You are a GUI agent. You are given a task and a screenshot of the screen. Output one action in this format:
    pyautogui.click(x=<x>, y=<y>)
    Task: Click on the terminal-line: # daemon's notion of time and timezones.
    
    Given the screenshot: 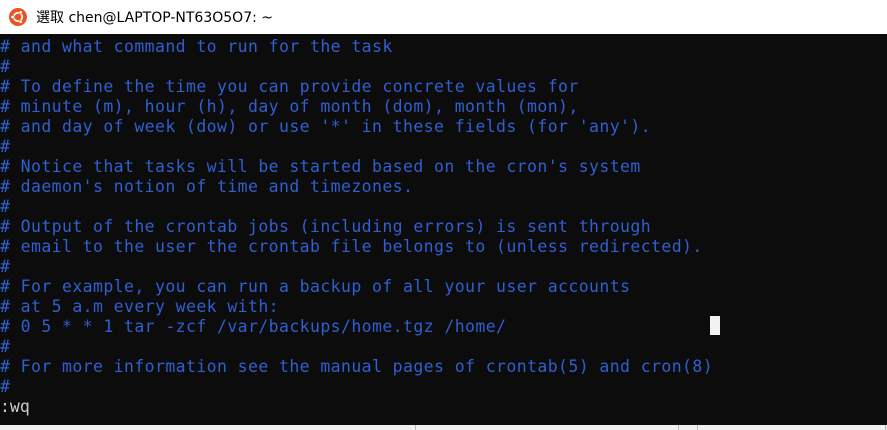 What is the action you would take?
    pyautogui.click(x=207, y=186)
    